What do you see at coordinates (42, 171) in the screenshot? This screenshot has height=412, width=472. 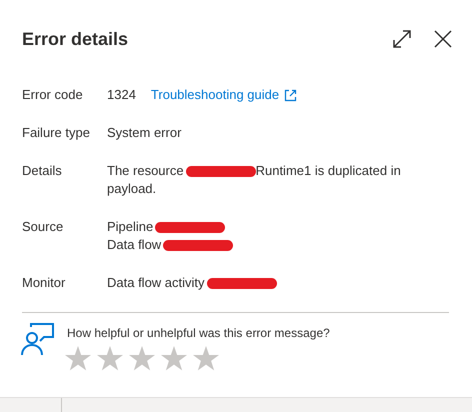 I see `field-label: Details` at bounding box center [42, 171].